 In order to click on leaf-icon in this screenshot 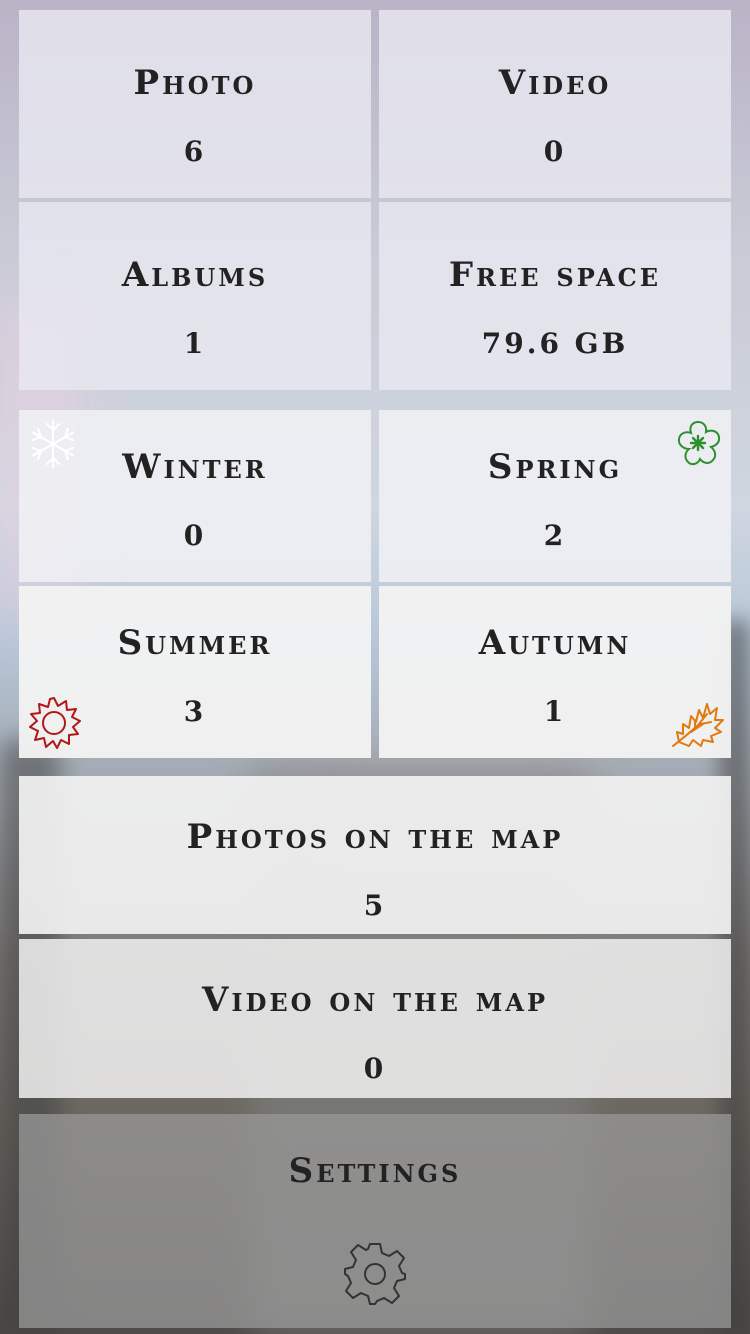, I will do `click(697, 722)`.